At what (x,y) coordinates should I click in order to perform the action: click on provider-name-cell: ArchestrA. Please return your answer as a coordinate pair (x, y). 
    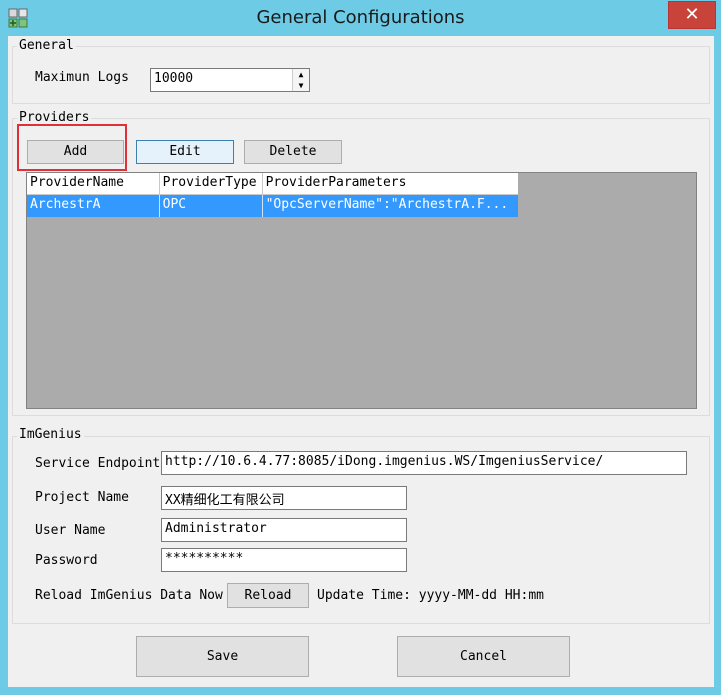
    Looking at the image, I should click on (93, 206).